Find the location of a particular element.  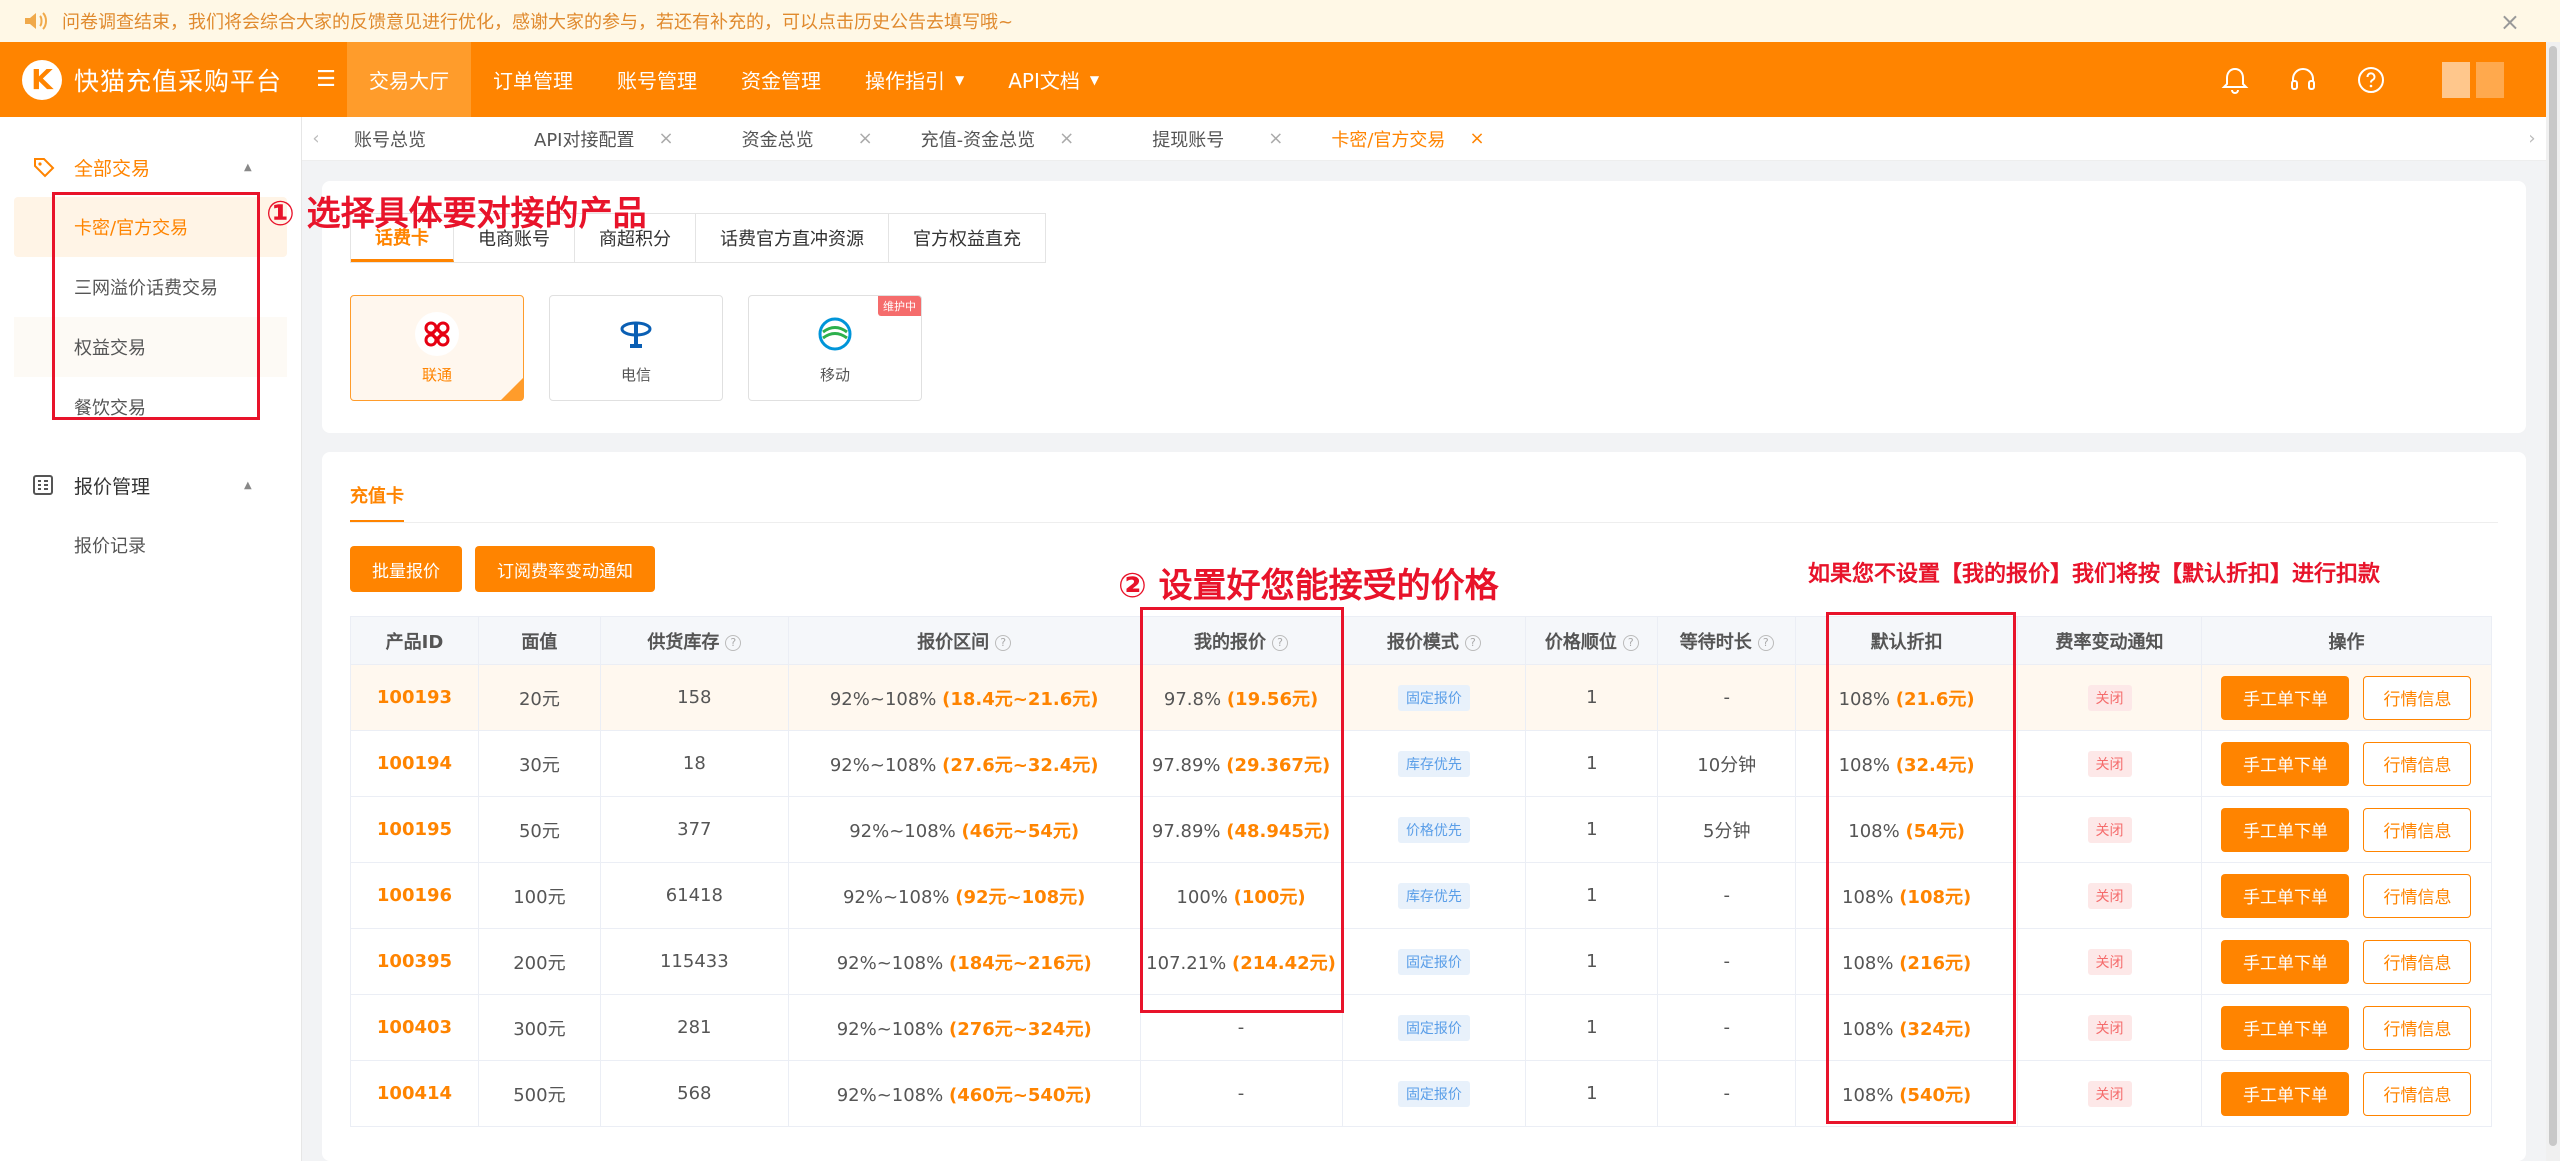

nav-trade-hall: 交易大厅 is located at coordinates (409, 79).